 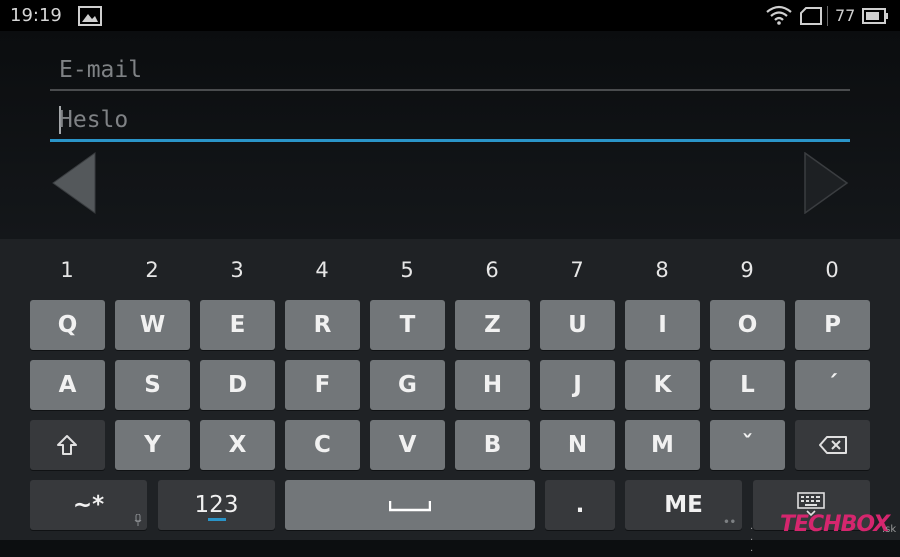 What do you see at coordinates (492, 270) in the screenshot?
I see `number-key: 6` at bounding box center [492, 270].